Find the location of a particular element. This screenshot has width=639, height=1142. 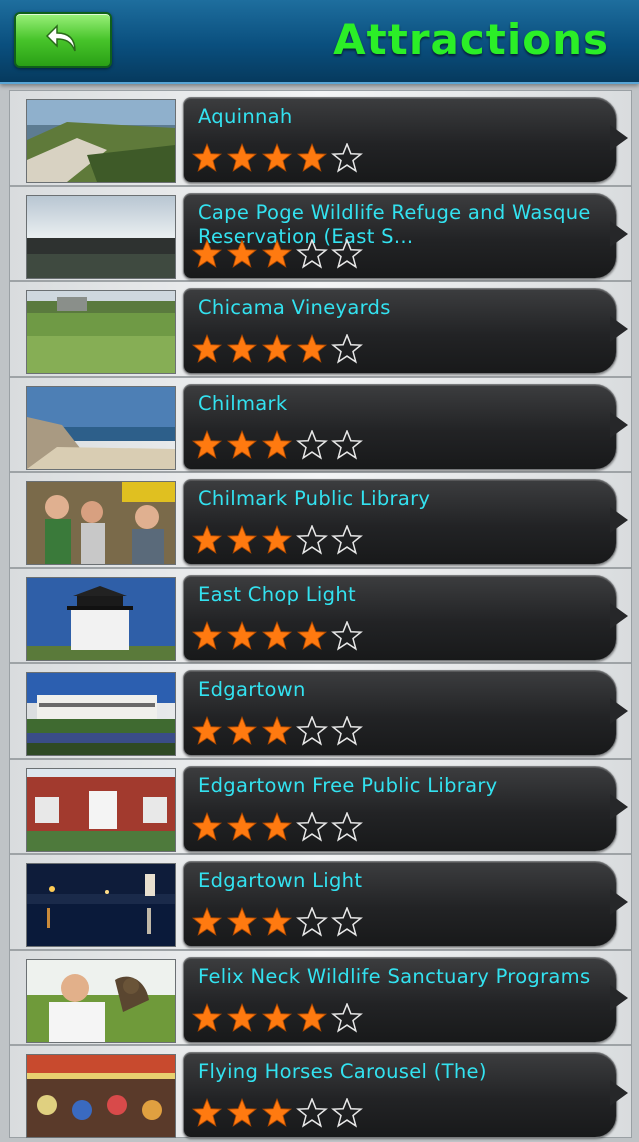

attraction-row: Chilmark is located at coordinates (320, 425).